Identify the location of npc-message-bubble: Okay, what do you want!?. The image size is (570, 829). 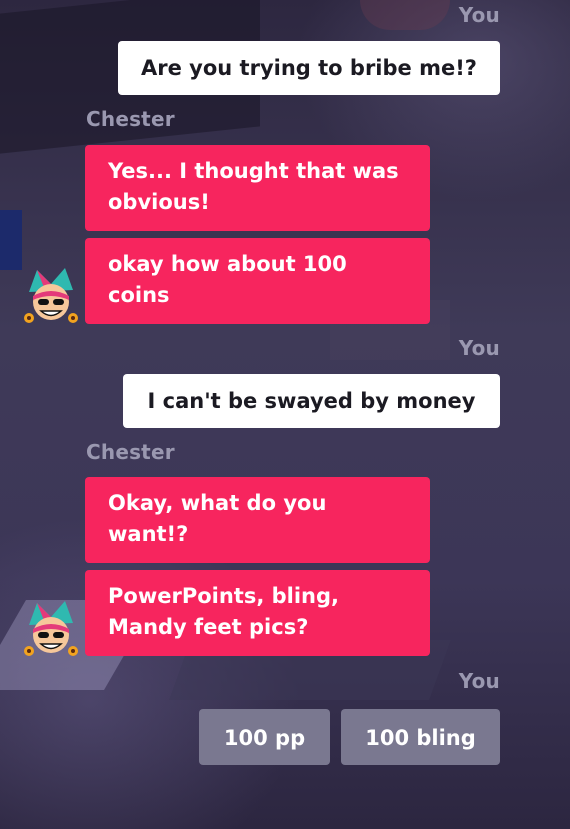
(257, 520).